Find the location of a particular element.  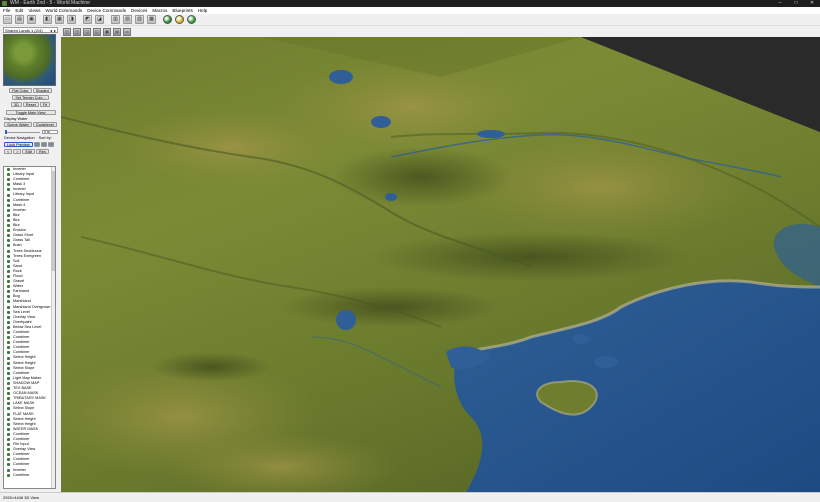

shaded-button: Shaded is located at coordinates (42, 90).